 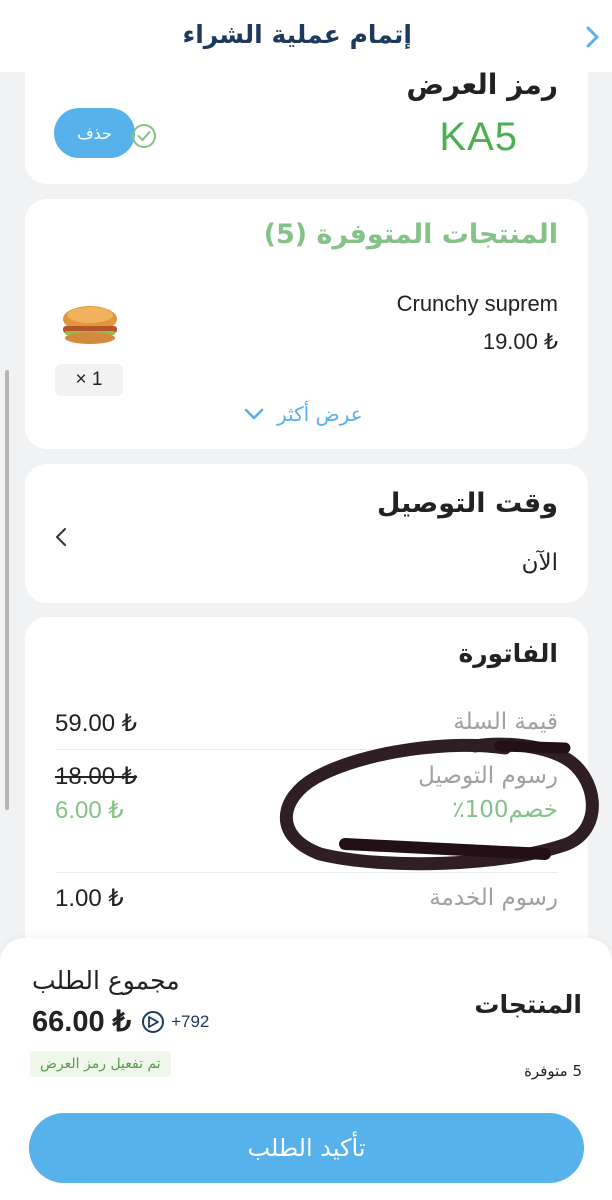 What do you see at coordinates (61, 537) in the screenshot?
I see `chevron-left-icon` at bounding box center [61, 537].